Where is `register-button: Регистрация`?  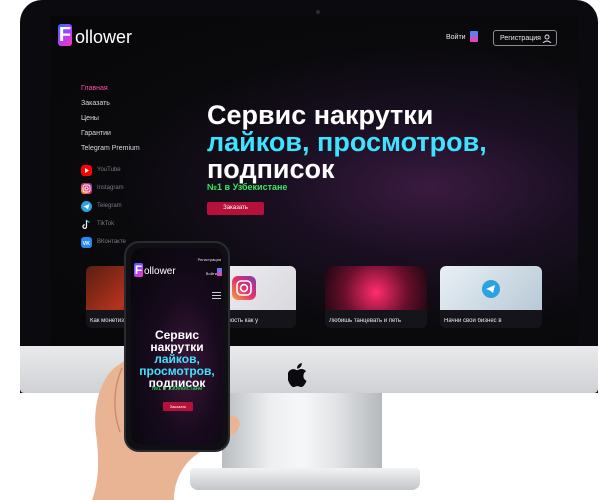 register-button: Регистрация is located at coordinates (525, 38).